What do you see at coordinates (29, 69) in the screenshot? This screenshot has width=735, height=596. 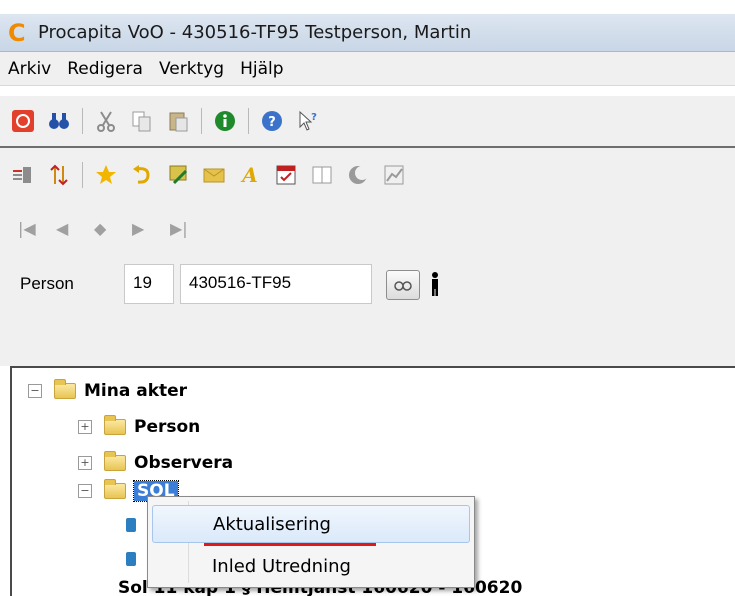 I see `menu-arkiv: Arkiv` at bounding box center [29, 69].